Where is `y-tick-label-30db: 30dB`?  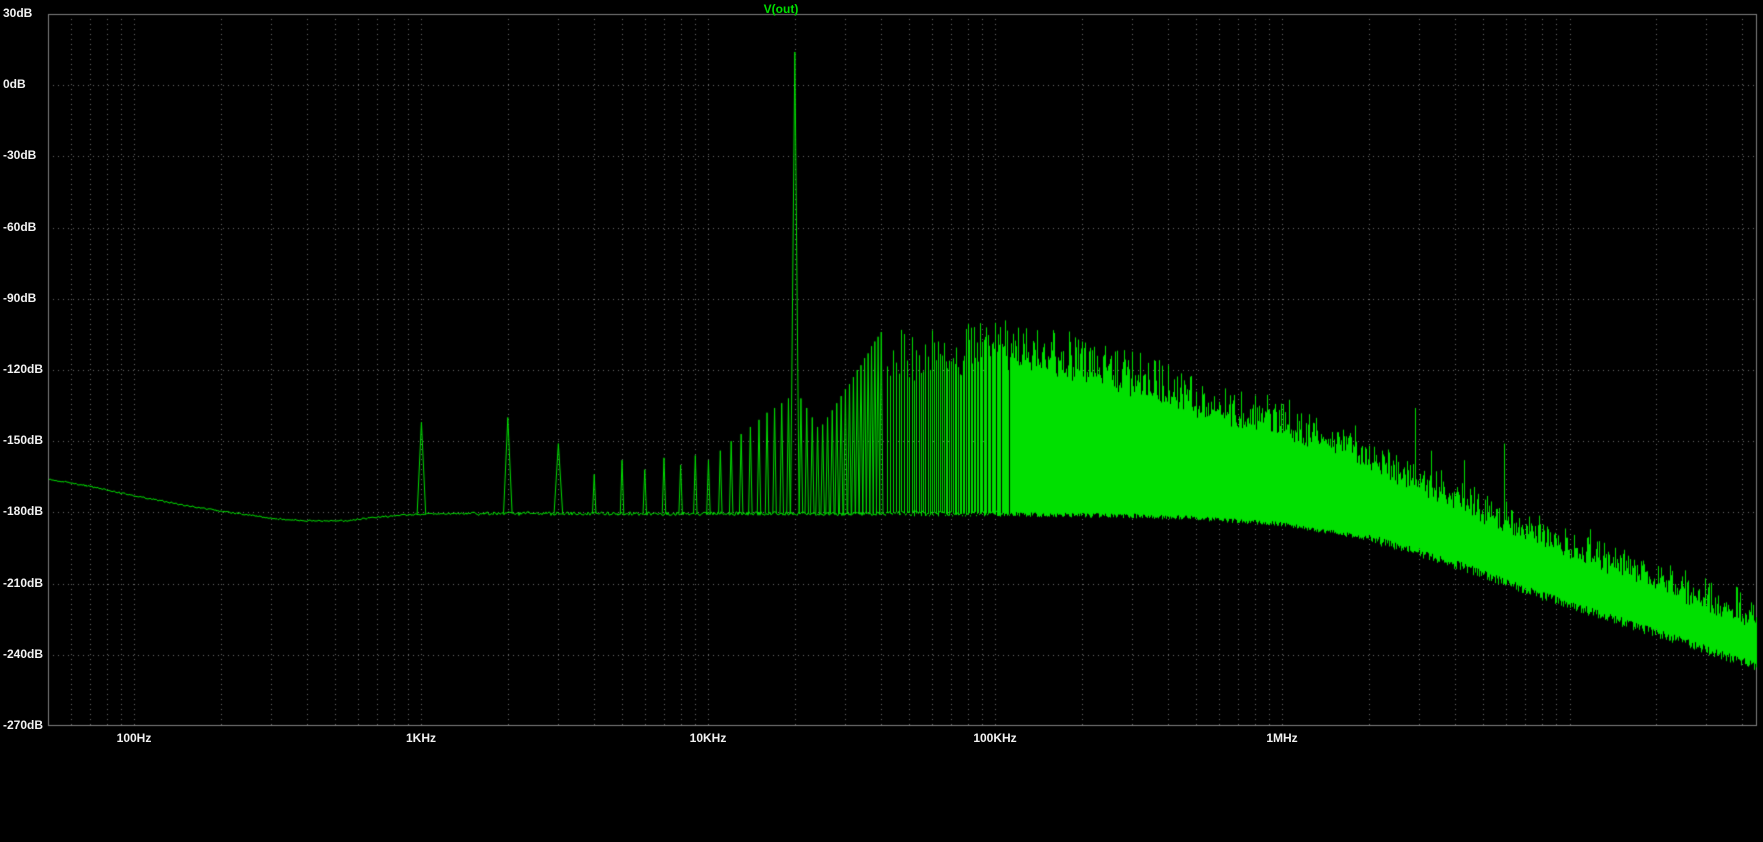
y-tick-label-30db: 30dB is located at coordinates (25, 13).